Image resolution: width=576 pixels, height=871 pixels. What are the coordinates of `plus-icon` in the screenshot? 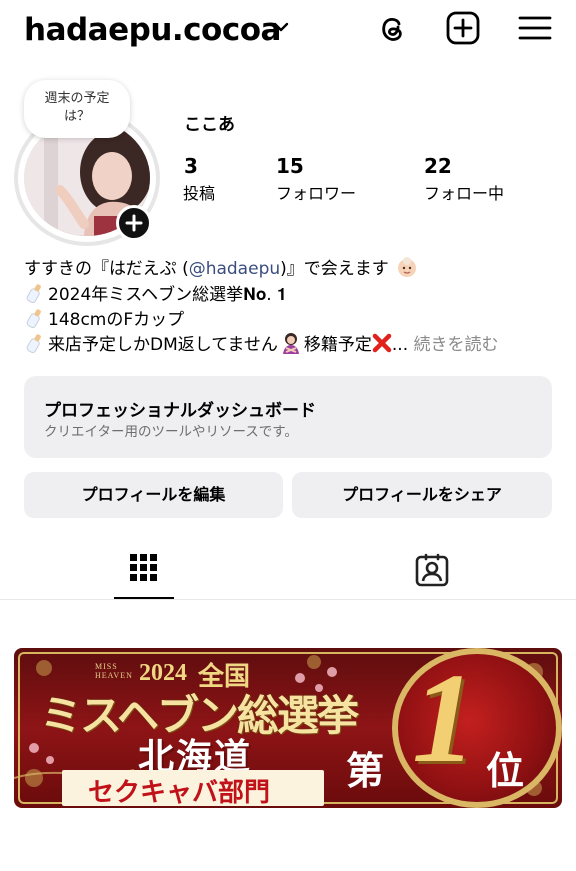 It's located at (134, 223).